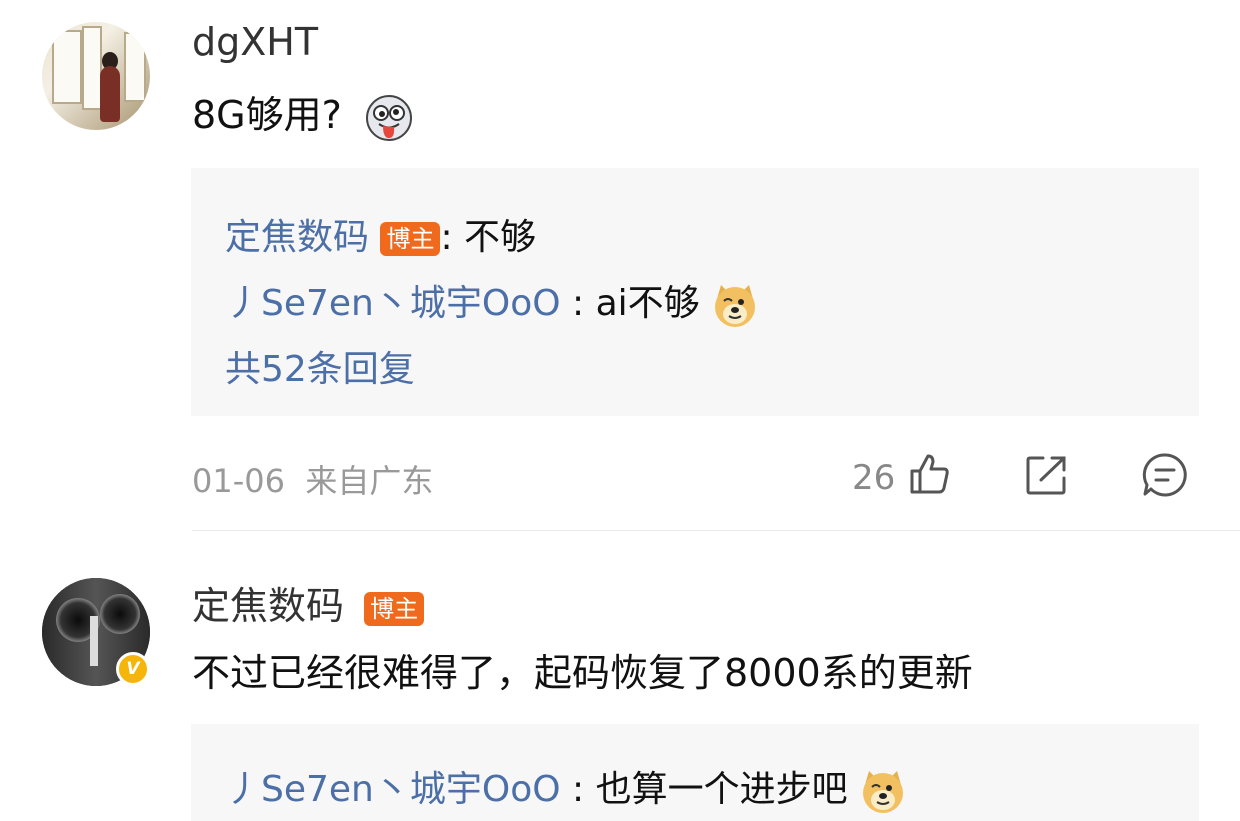  Describe the element at coordinates (96, 76) in the screenshot. I see `user-avatar` at that location.